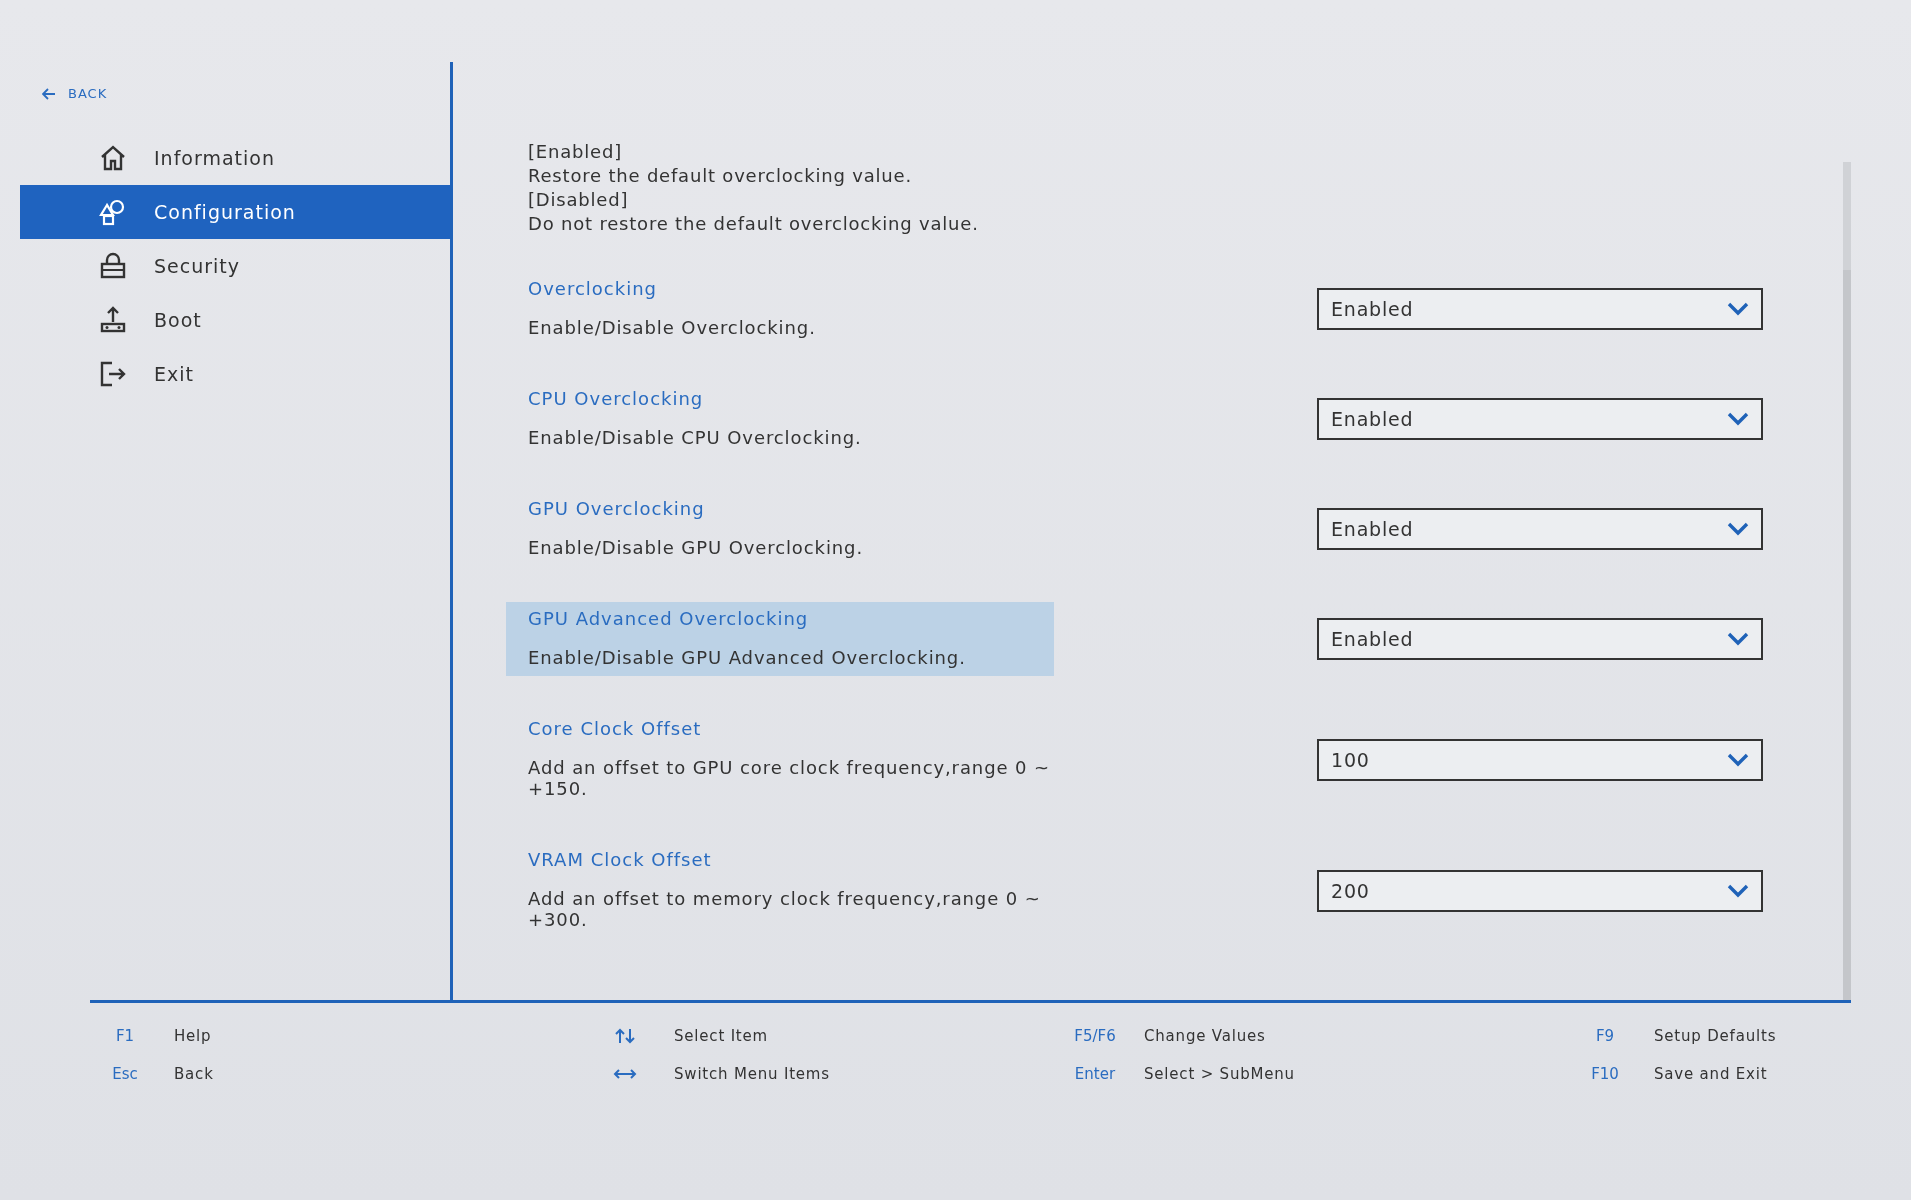 The image size is (1911, 1200). I want to click on setting-description: Add an offset to GPU core clock frequency,range 0 ~ +150., so click(790, 778).